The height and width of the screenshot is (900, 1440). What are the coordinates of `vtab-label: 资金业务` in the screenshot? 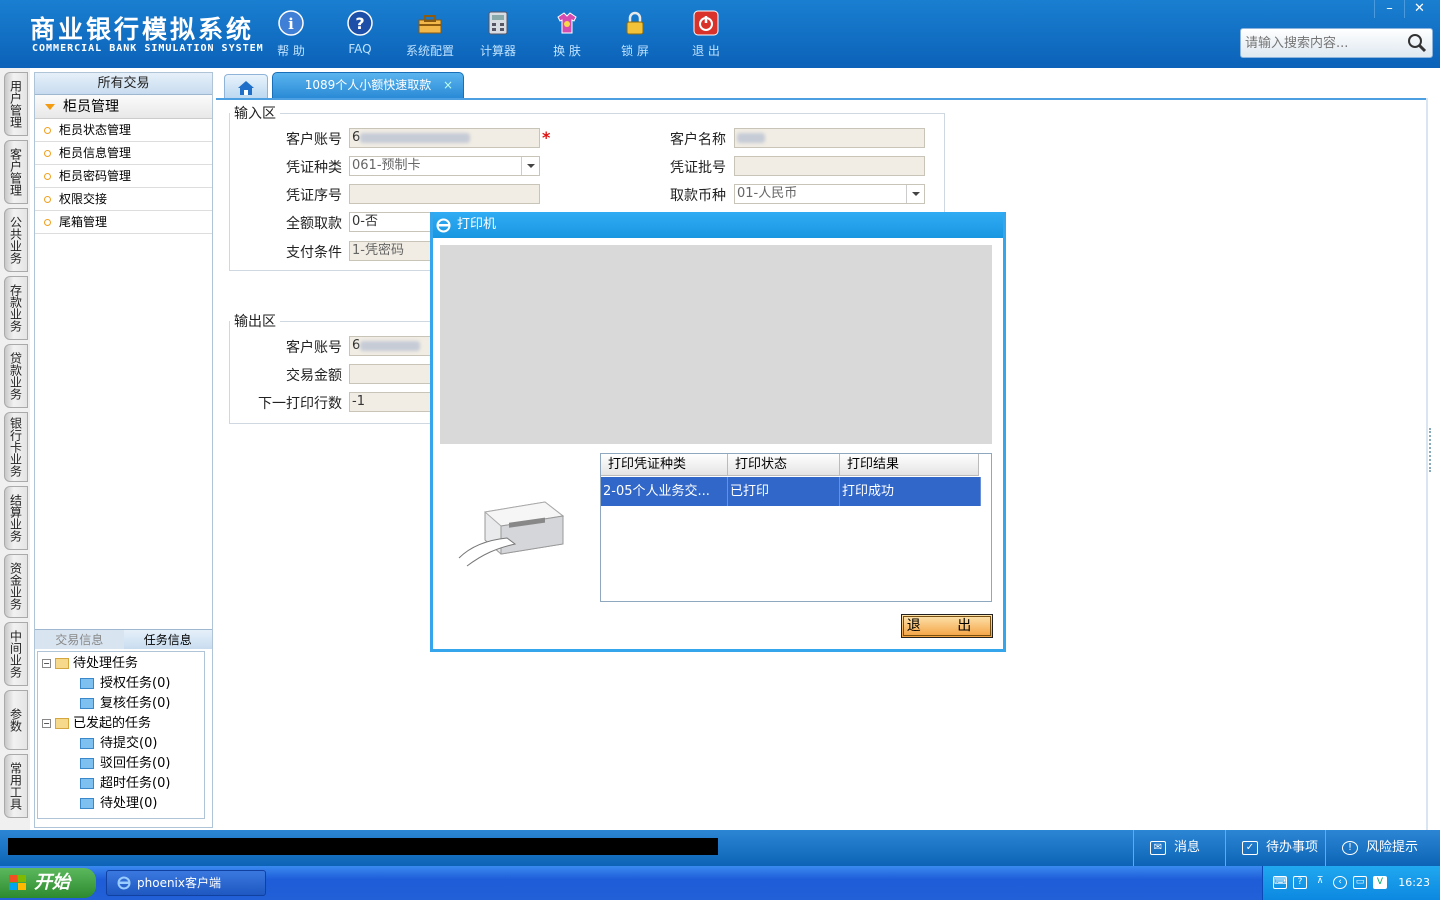 It's located at (15, 586).